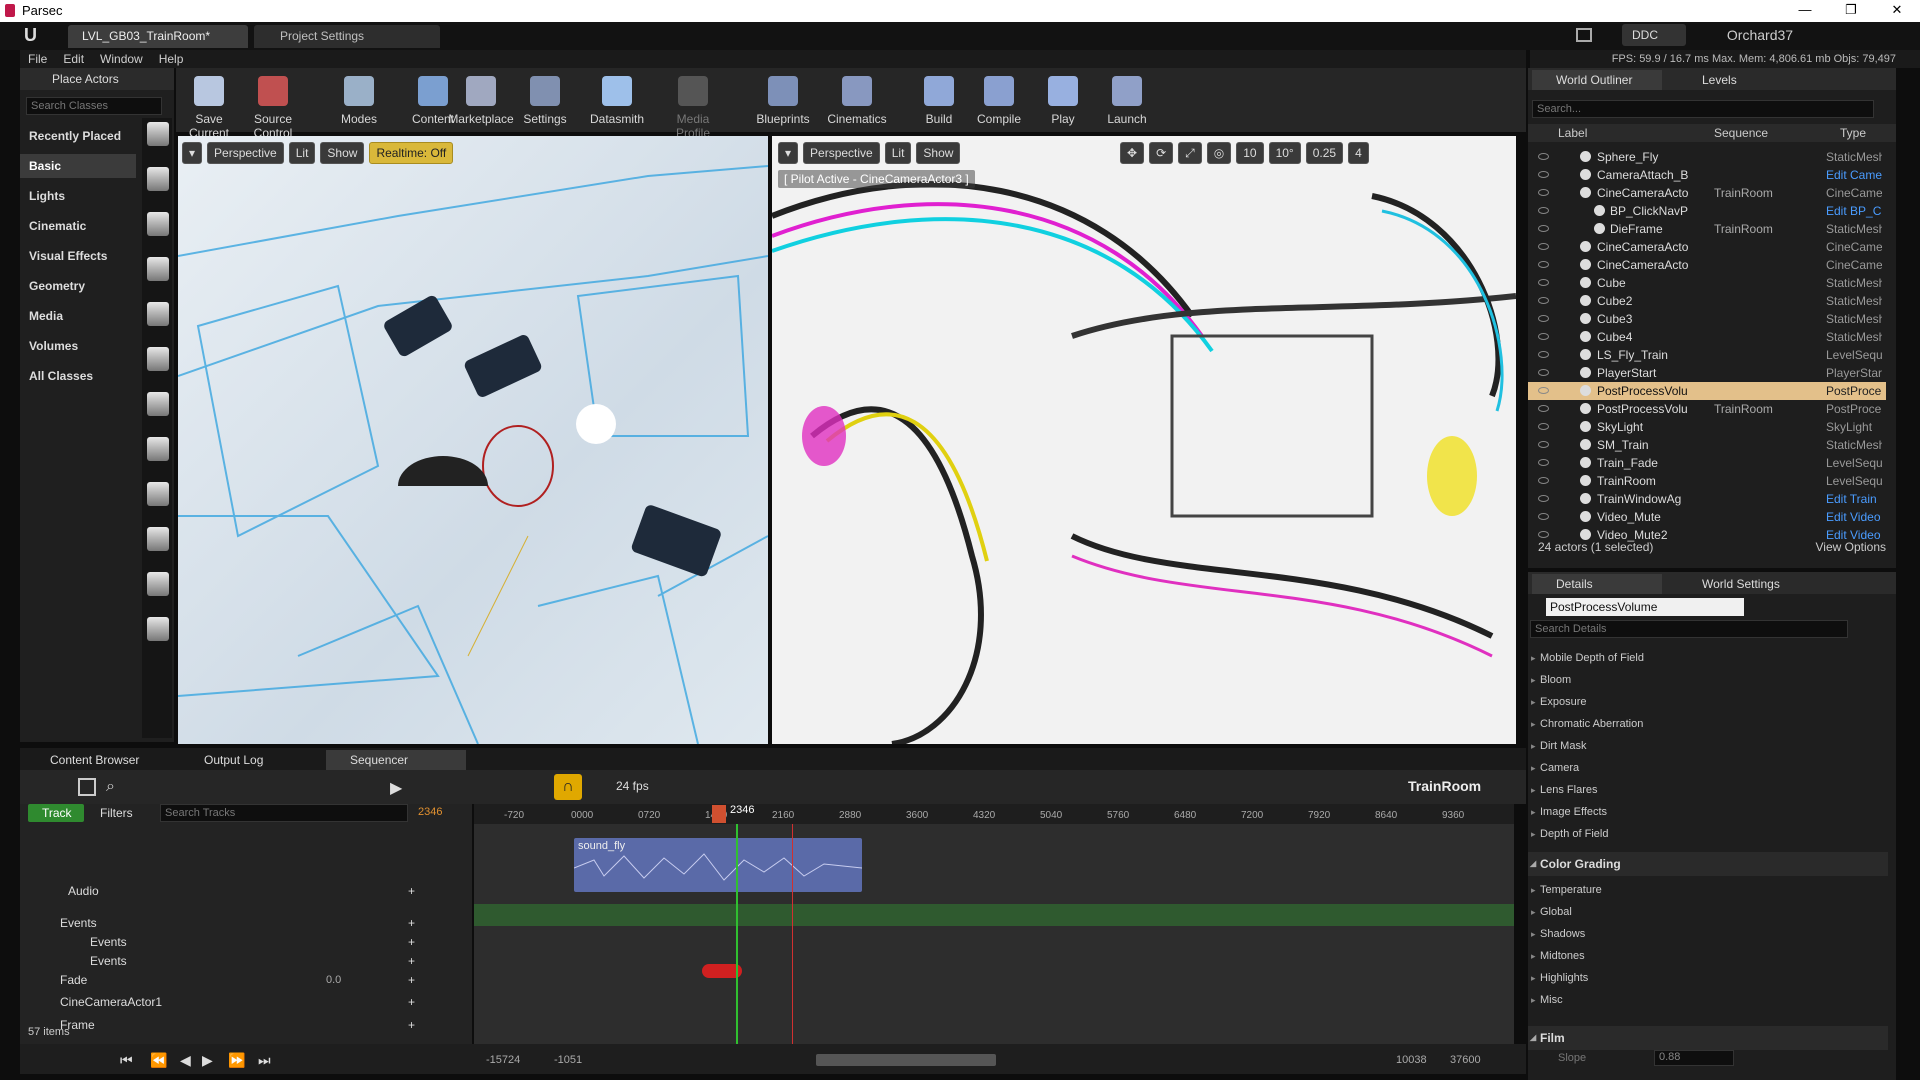 This screenshot has width=1920, height=1080. What do you see at coordinates (1708, 746) in the screenshot?
I see `detail-dirt-mask: Dirt Mask` at bounding box center [1708, 746].